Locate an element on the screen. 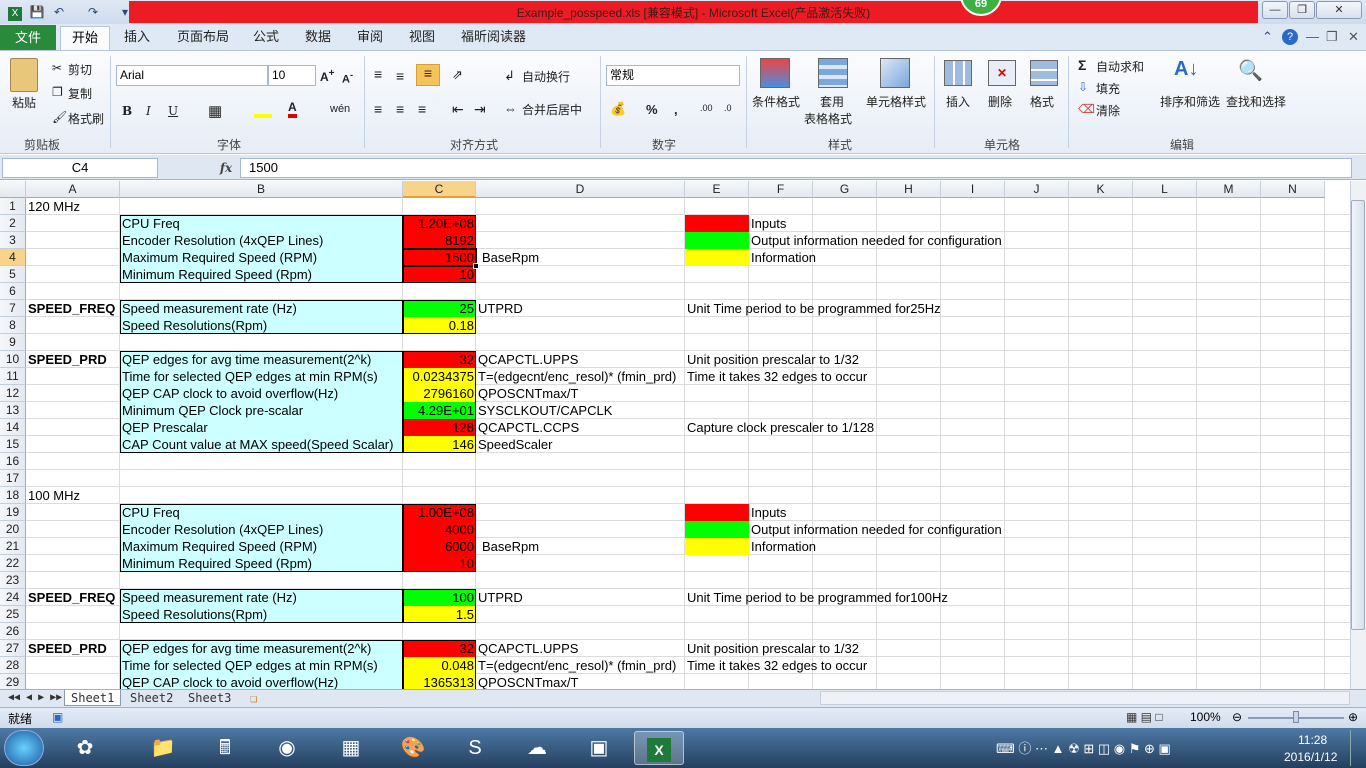 Image resolution: width=1366 pixels, height=768 pixels. column-header-f: F is located at coordinates (781, 189).